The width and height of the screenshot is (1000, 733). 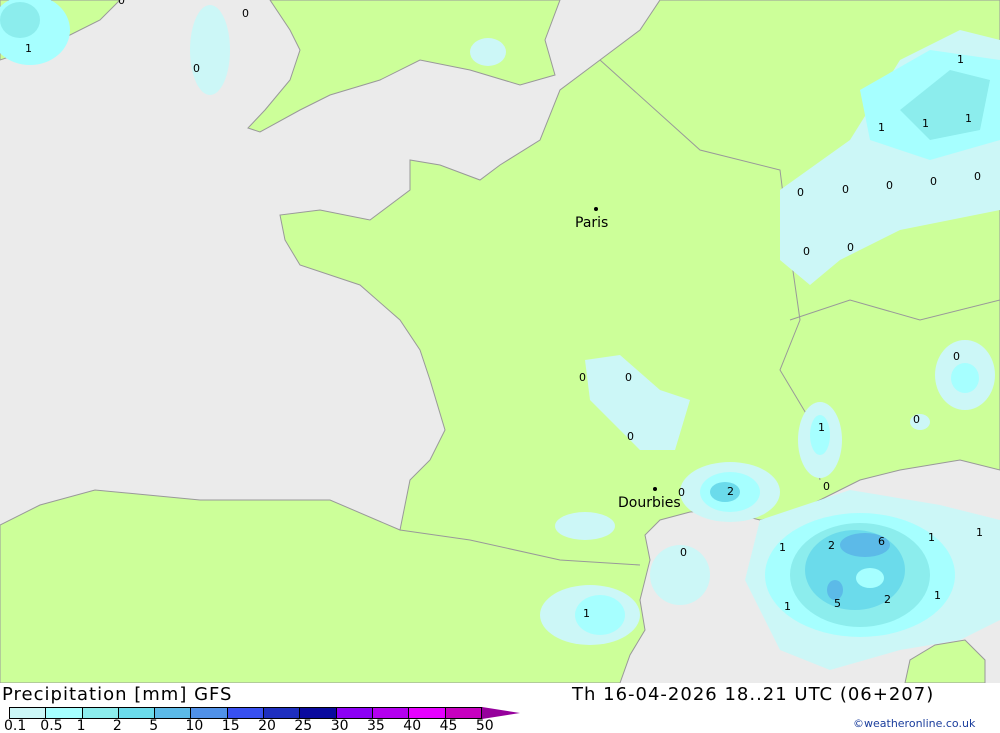 I want to click on value-label: 6, so click(x=881, y=541).